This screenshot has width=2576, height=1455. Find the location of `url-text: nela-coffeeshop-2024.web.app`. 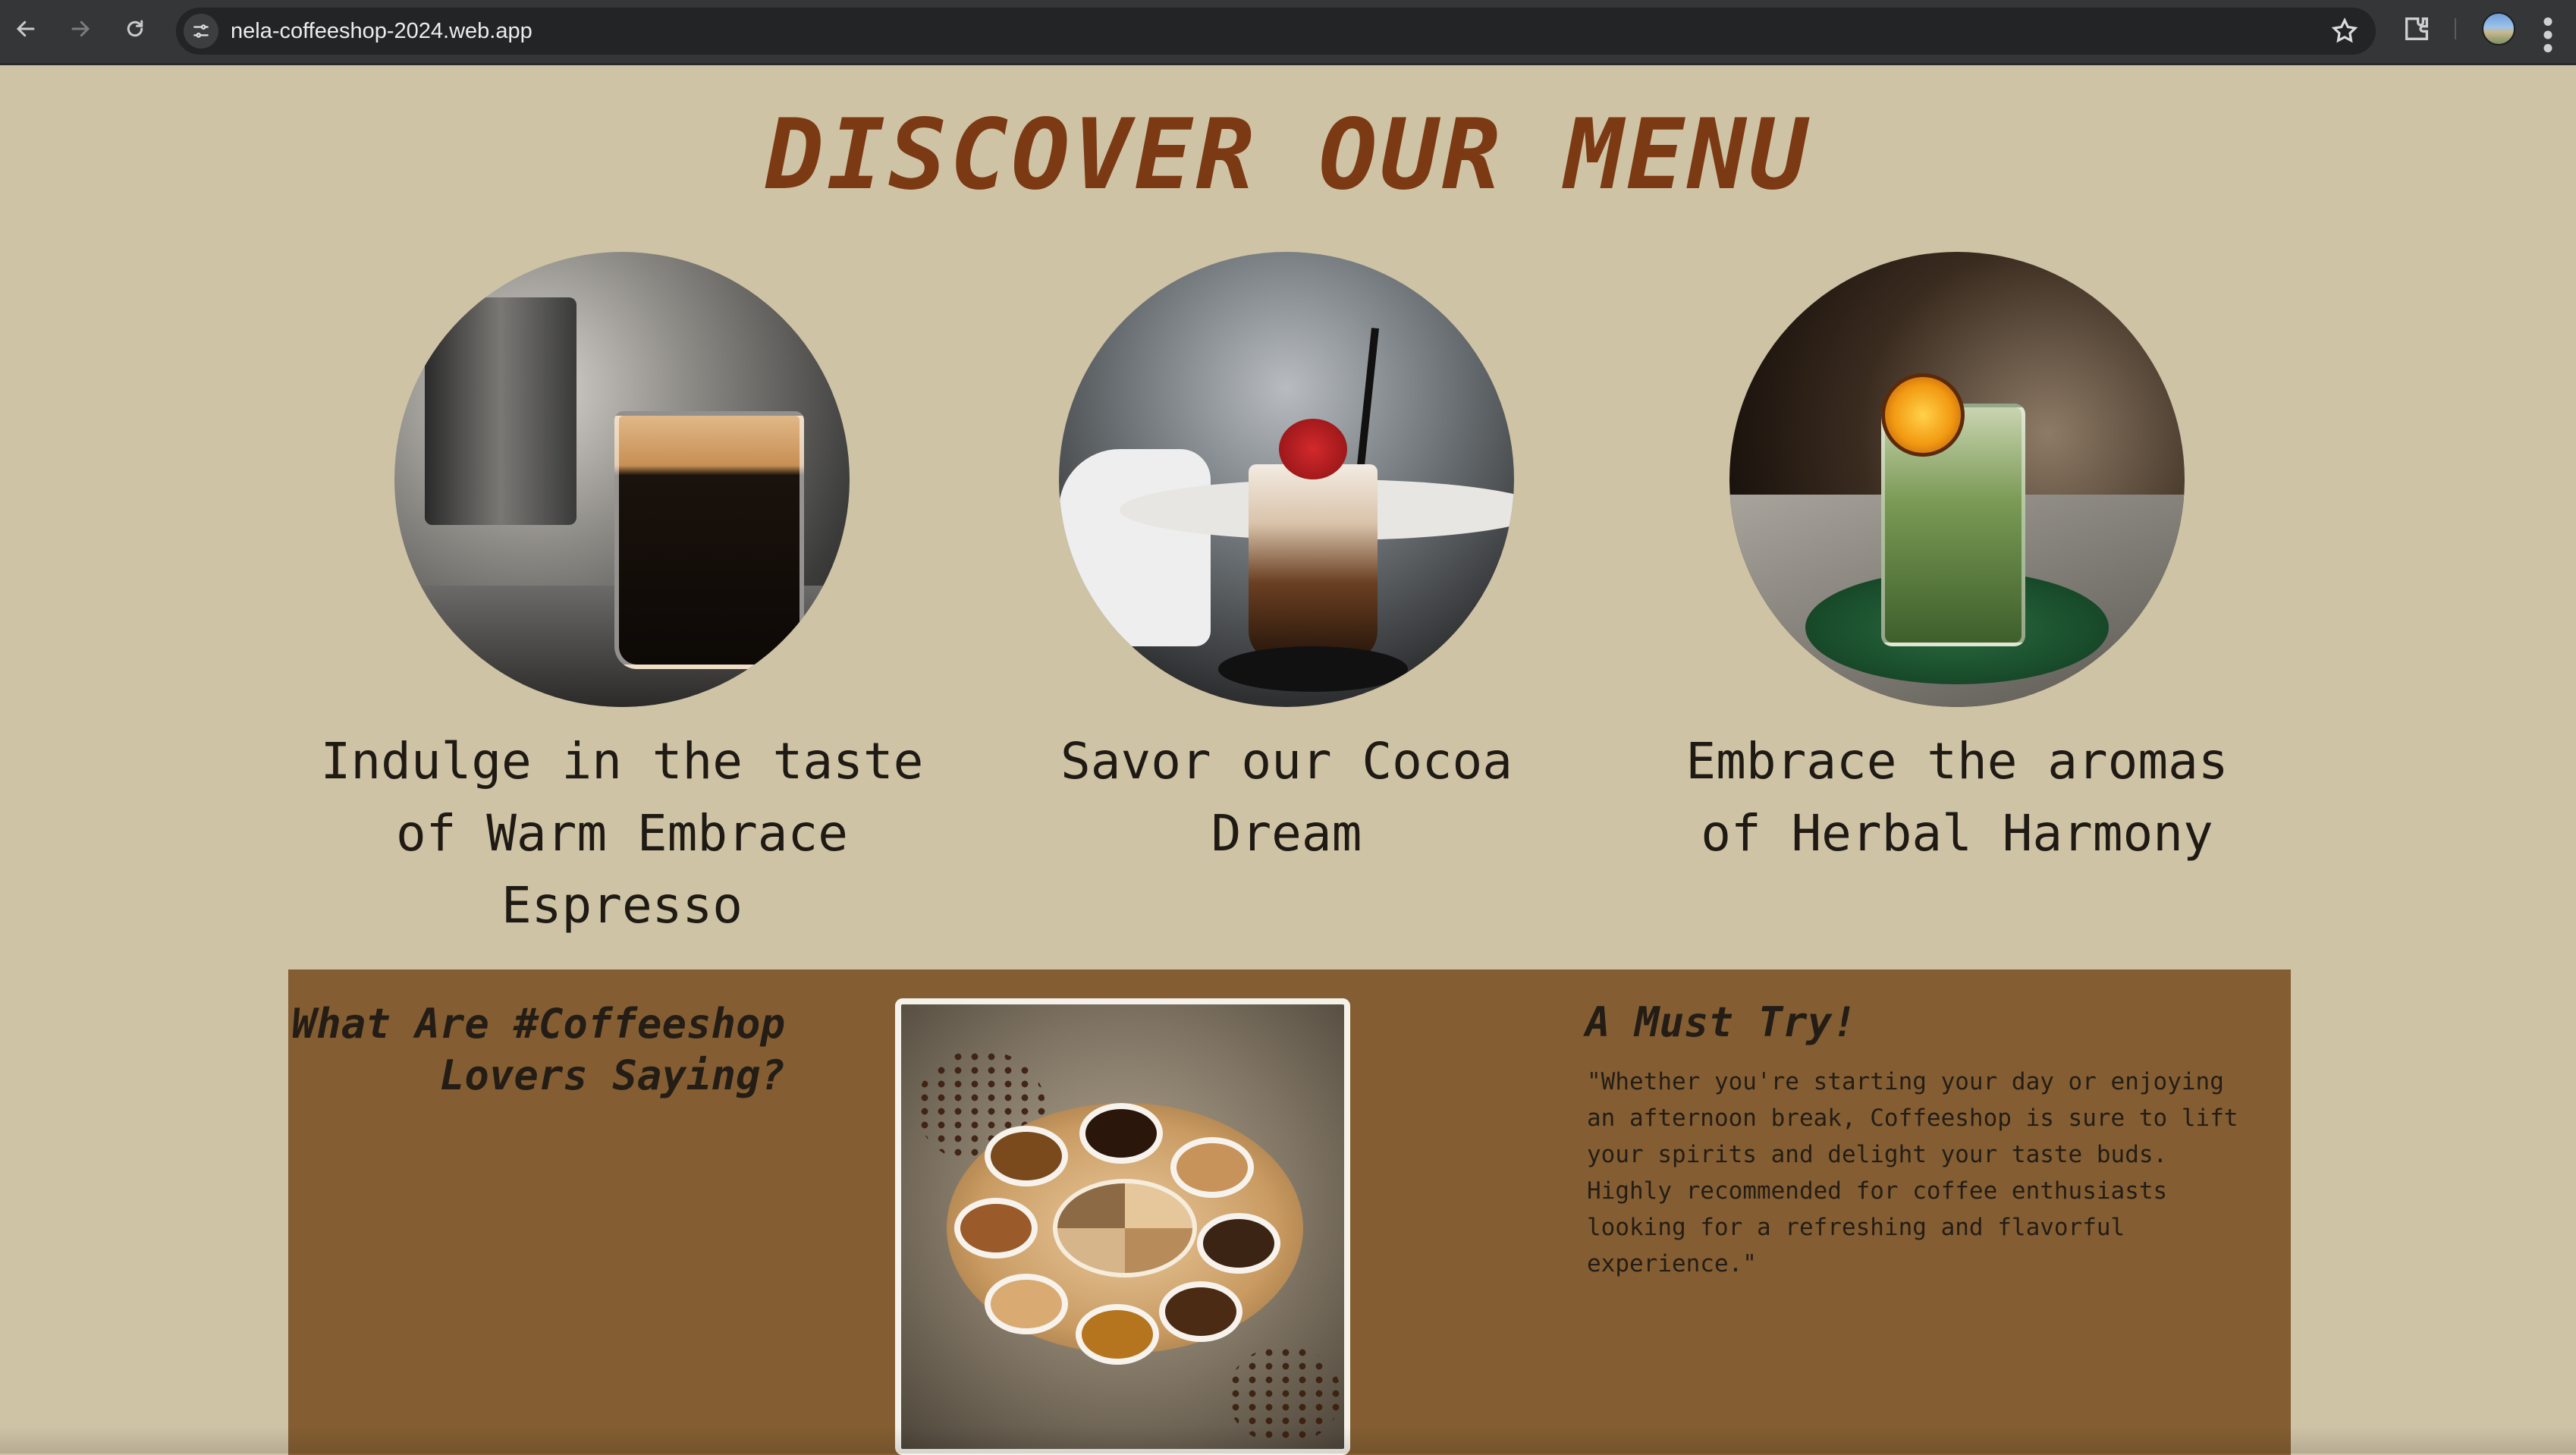

url-text: nela-coffeeshop-2024.web.app is located at coordinates (381, 31).